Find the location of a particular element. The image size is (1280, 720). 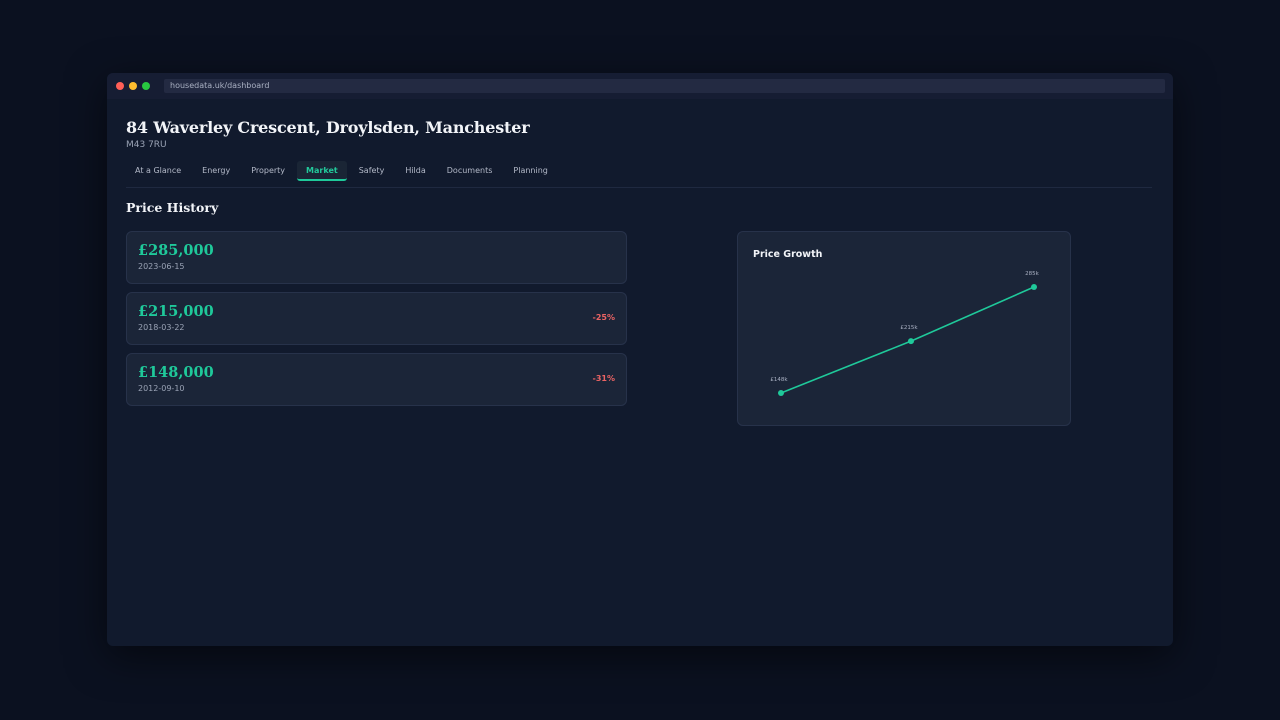

data-label: 285k is located at coordinates (1032, 274).